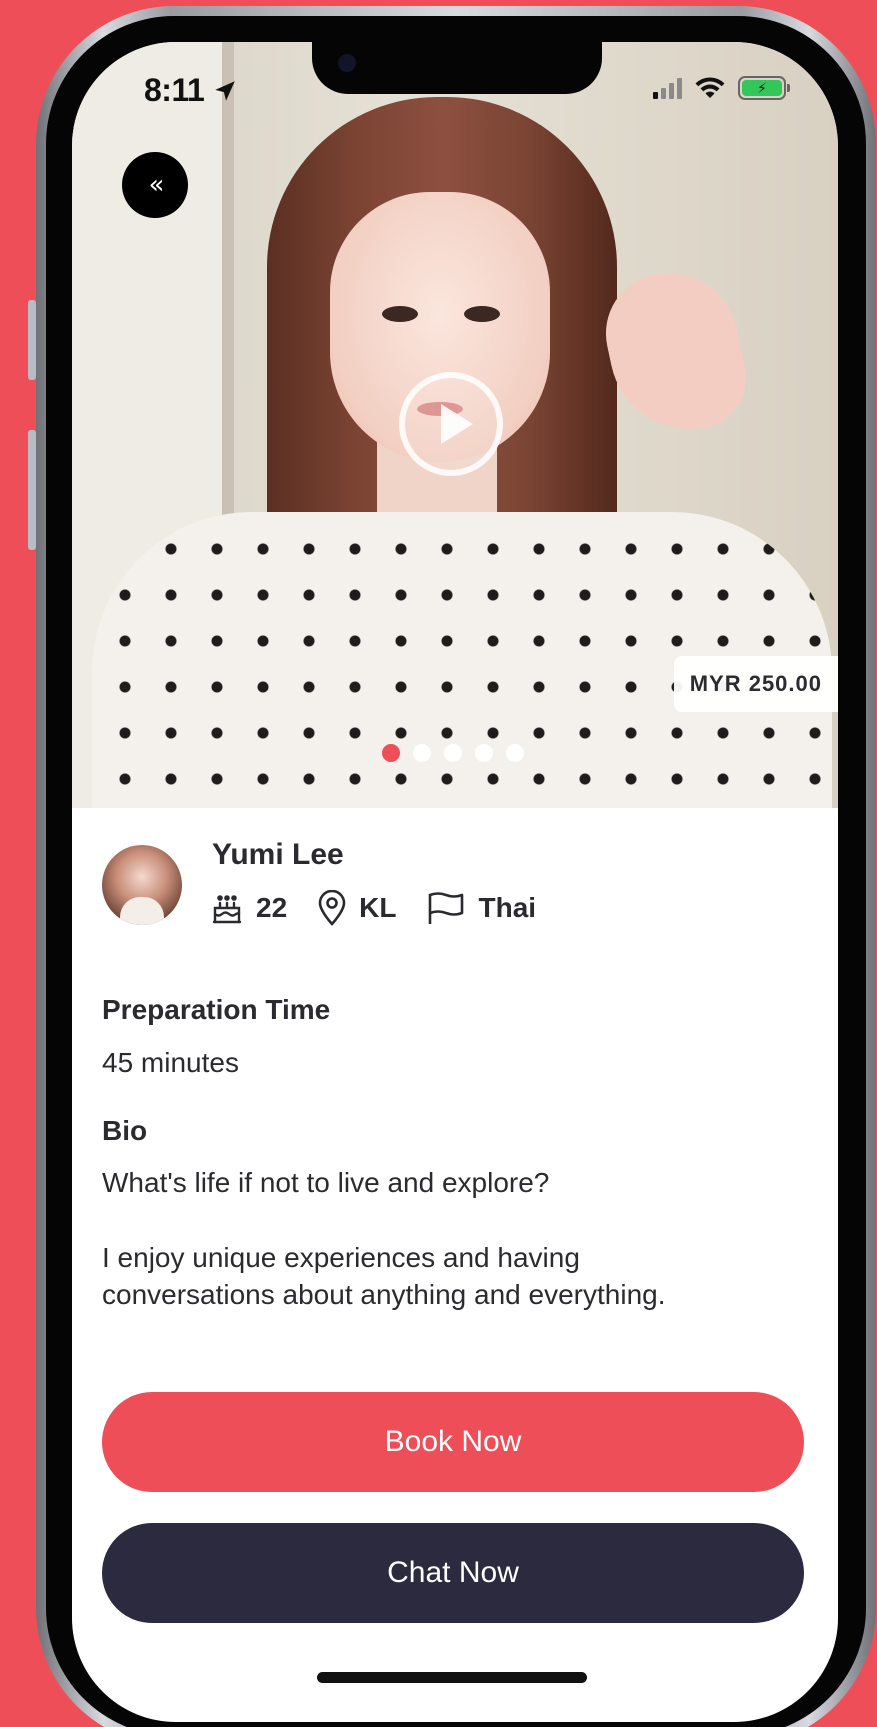 The height and width of the screenshot is (1727, 877). What do you see at coordinates (174, 90) in the screenshot?
I see `status-time-text: 8:11` at bounding box center [174, 90].